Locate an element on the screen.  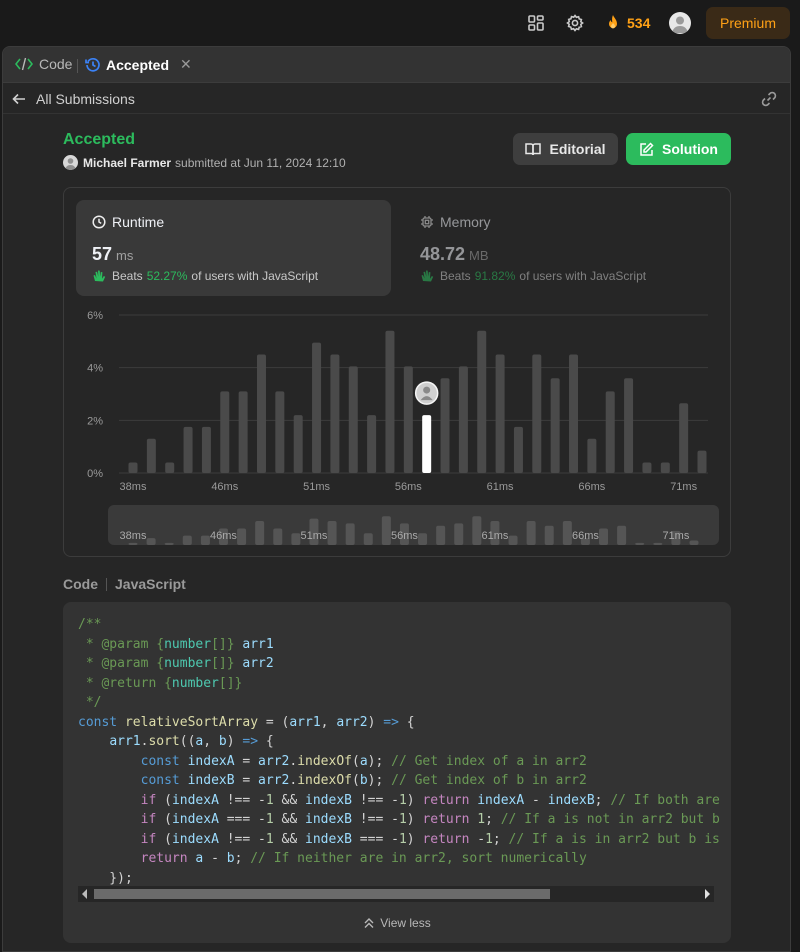
view-less-label: View less is located at coordinates (405, 923).